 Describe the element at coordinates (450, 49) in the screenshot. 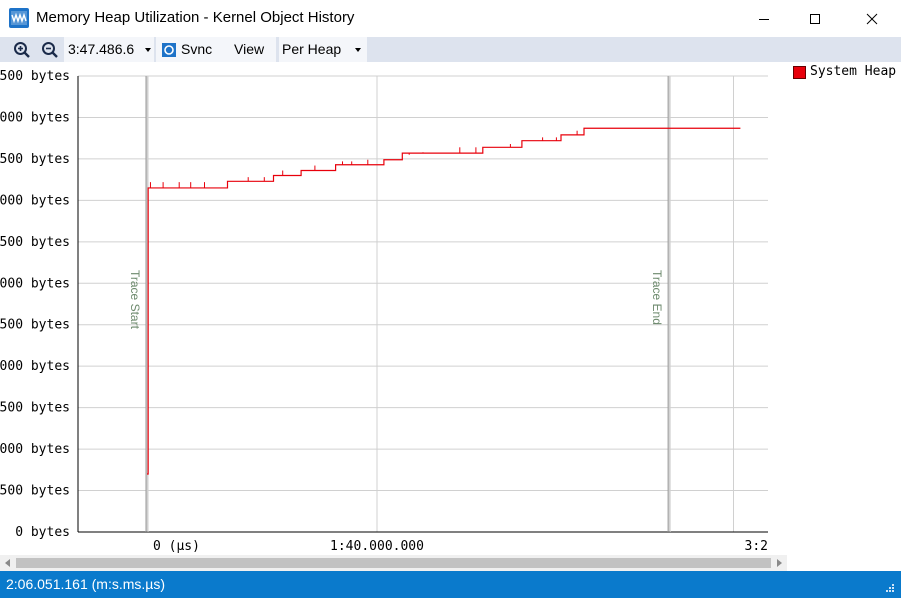

I see `toolbar: 3:47.486.6 Svnc View Per Heap` at that location.